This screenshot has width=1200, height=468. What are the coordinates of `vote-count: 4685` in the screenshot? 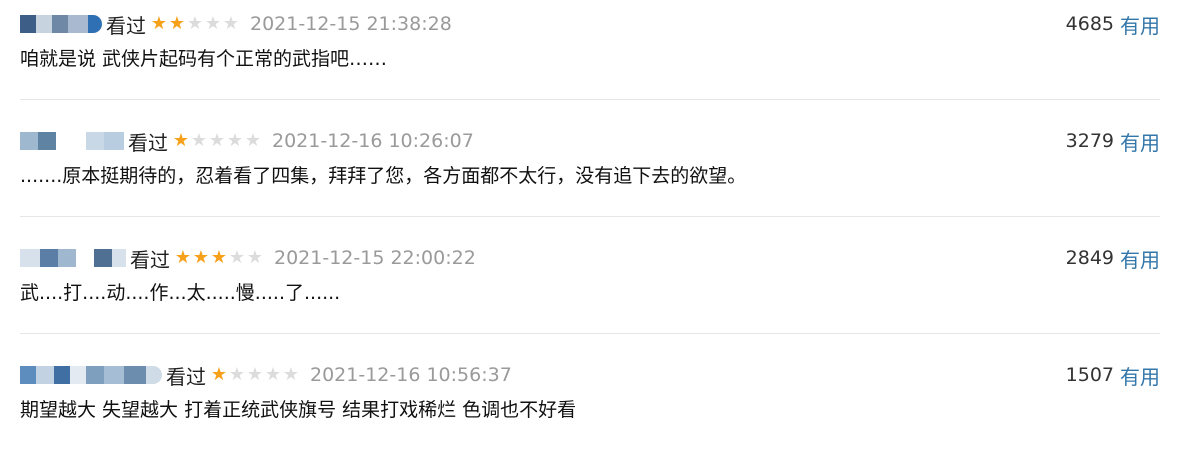 It's located at (1089, 24).